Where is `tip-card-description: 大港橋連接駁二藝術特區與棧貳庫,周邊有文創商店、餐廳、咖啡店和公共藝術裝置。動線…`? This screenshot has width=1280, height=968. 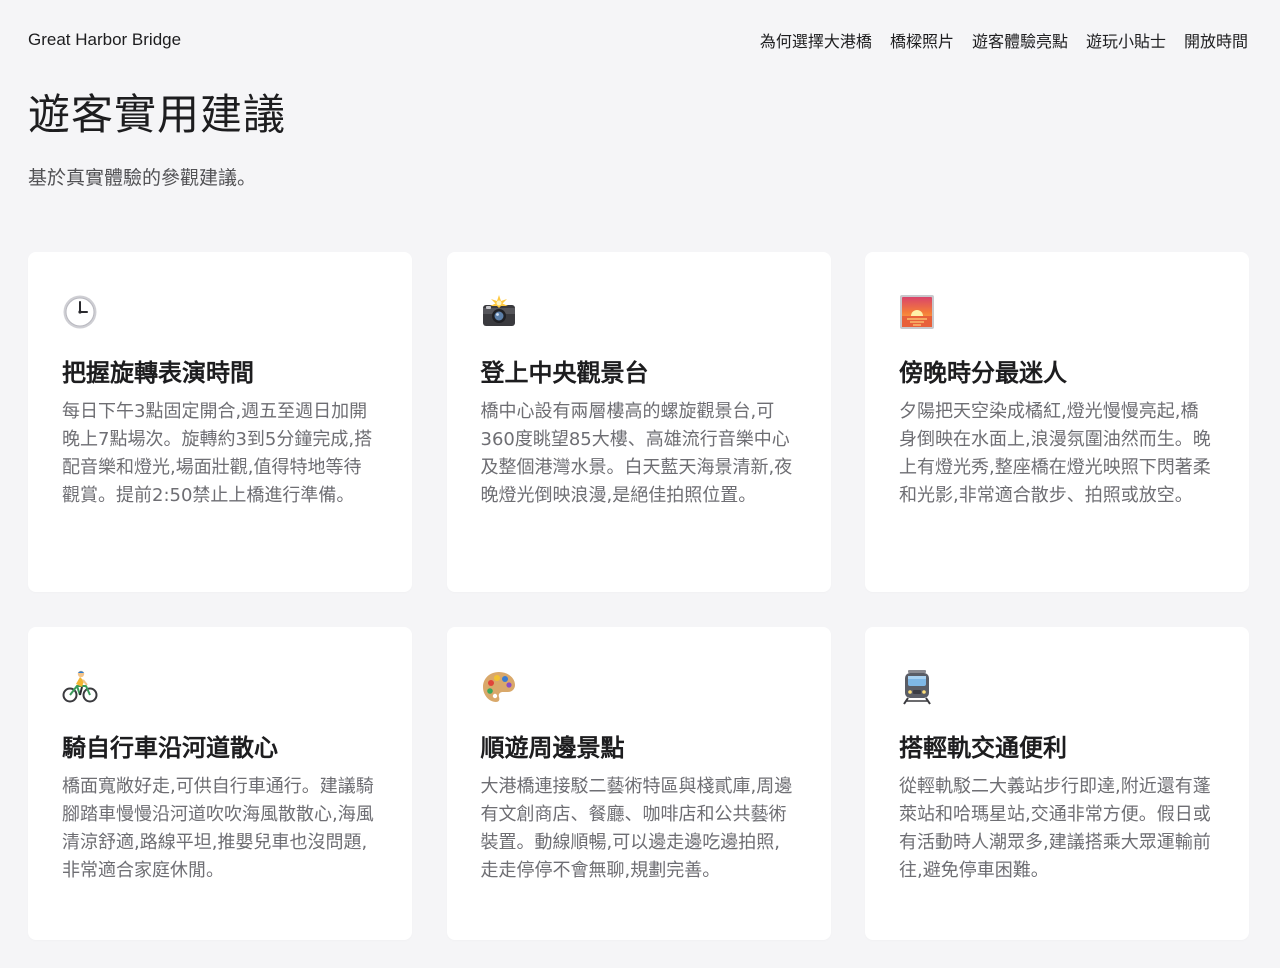 tip-card-description: 大港橋連接駁二藝術特區與棧貳庫,周邊有文創商店、餐廳、咖啡店和公共藝術裝置。動線… is located at coordinates (636, 828).